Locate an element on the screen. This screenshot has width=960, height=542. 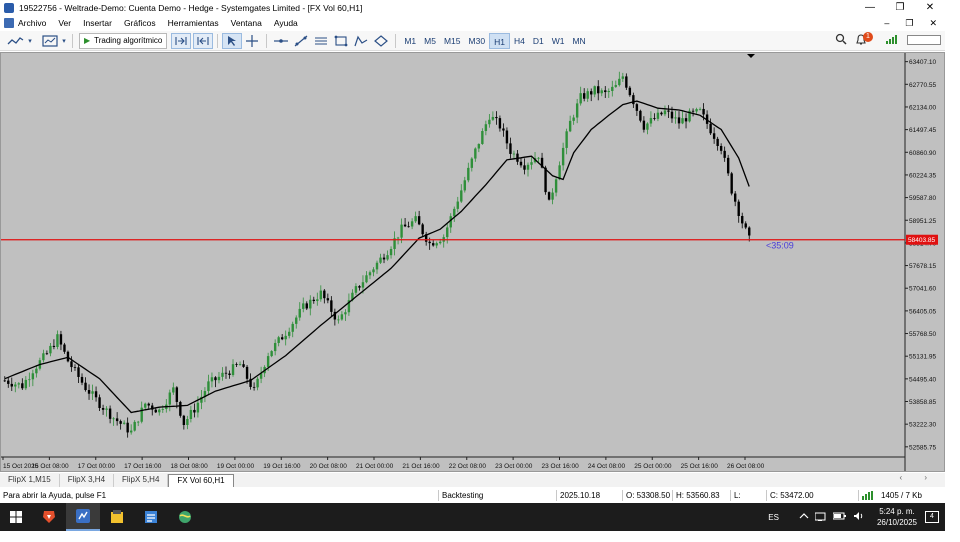
connection-status-bar is located at coordinates (924, 40).